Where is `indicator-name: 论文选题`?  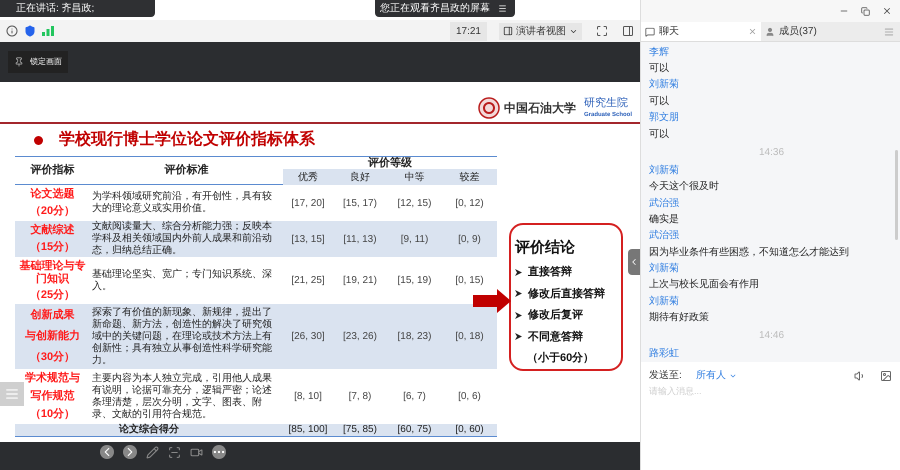 indicator-name: 论文选题 is located at coordinates (52, 194).